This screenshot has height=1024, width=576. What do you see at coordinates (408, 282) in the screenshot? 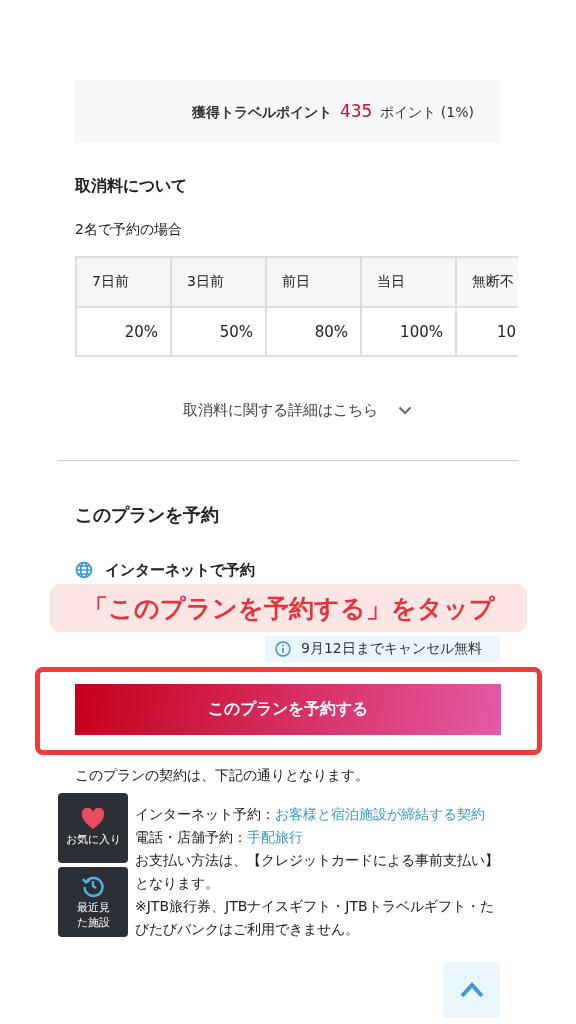
I see `column-header: 当日` at bounding box center [408, 282].